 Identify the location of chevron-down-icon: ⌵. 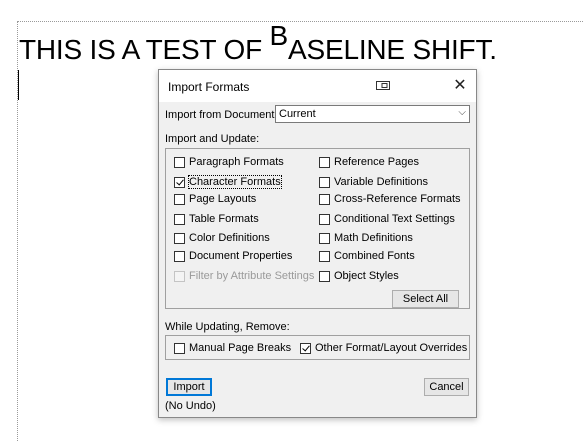
(462, 112).